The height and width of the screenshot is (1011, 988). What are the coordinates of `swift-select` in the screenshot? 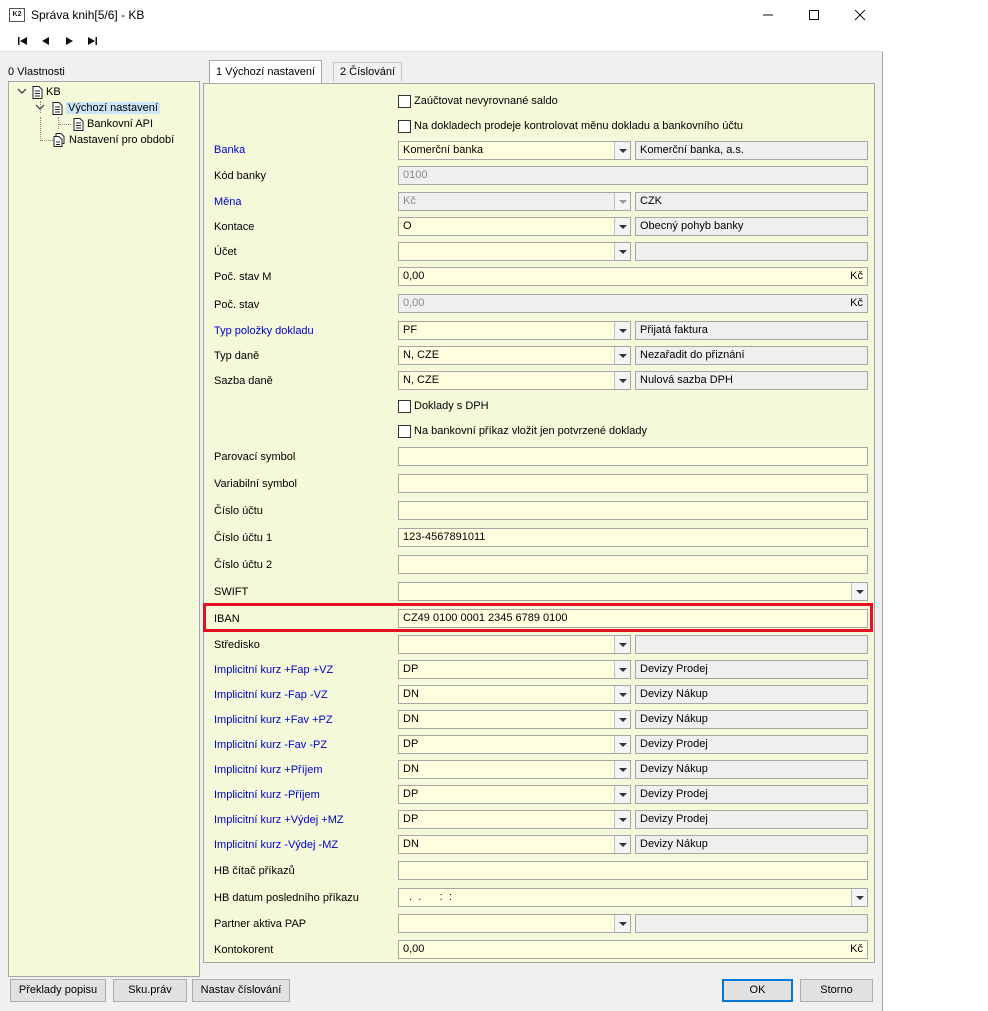 It's located at (633, 591).